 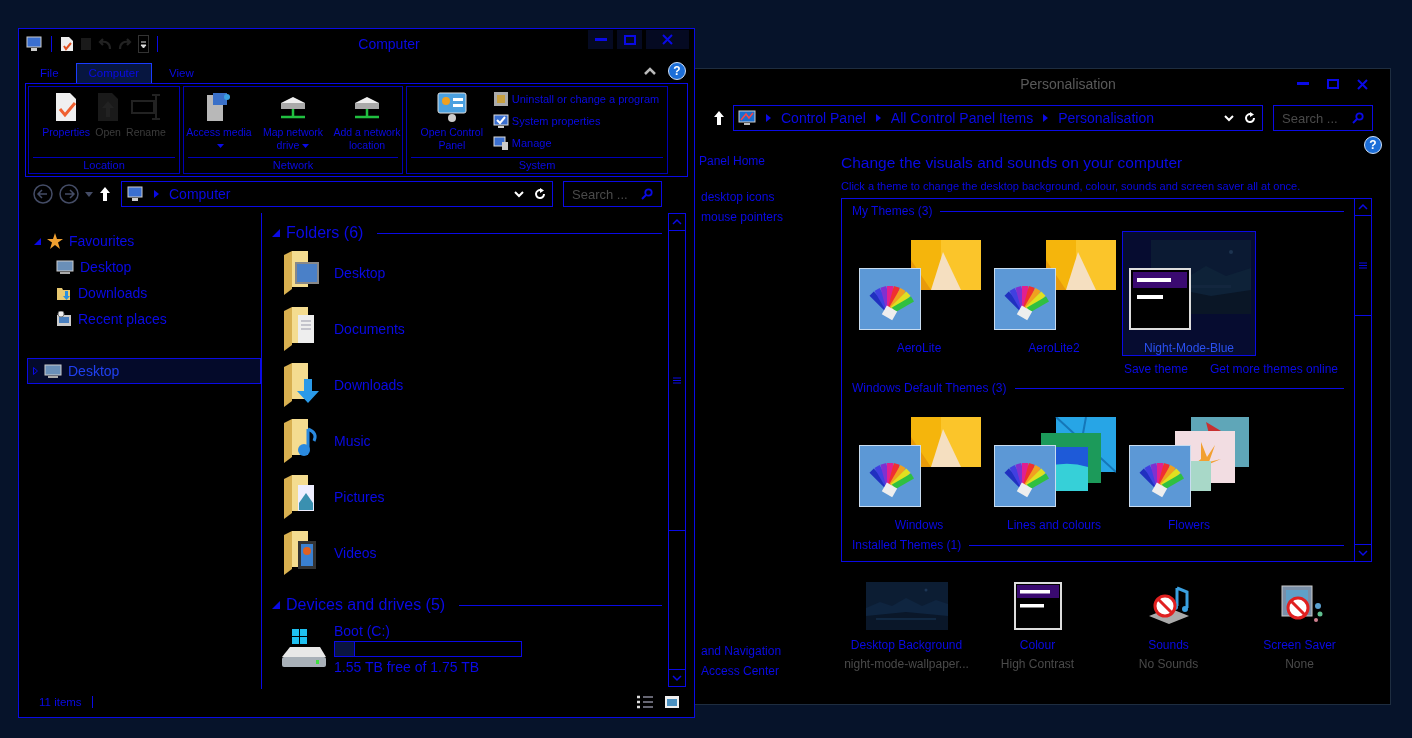 What do you see at coordinates (467, 646) in the screenshot?
I see `drive-item: Boot (C:) 1.55 TB free of 1.75 TB` at bounding box center [467, 646].